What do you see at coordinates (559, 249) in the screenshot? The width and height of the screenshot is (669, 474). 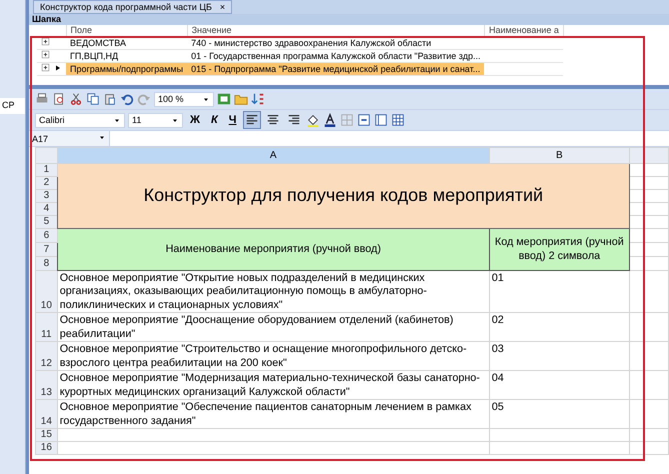 I see `column-title: Код мероприятия (ручной ввод) 2 символа` at bounding box center [559, 249].